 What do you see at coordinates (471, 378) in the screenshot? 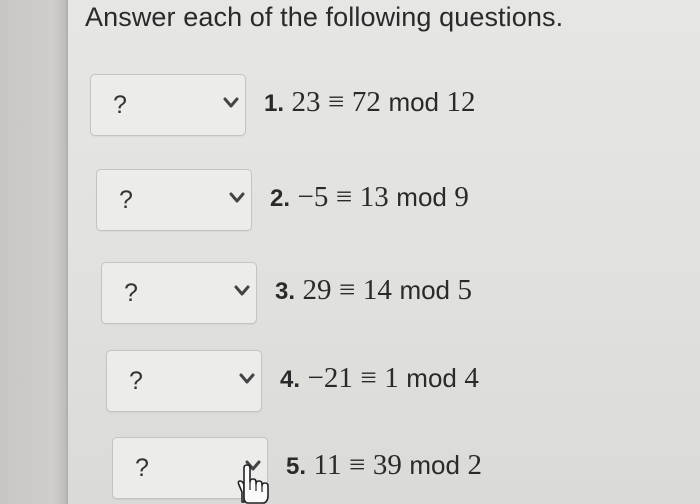
I see `modulus-value: 4` at bounding box center [471, 378].